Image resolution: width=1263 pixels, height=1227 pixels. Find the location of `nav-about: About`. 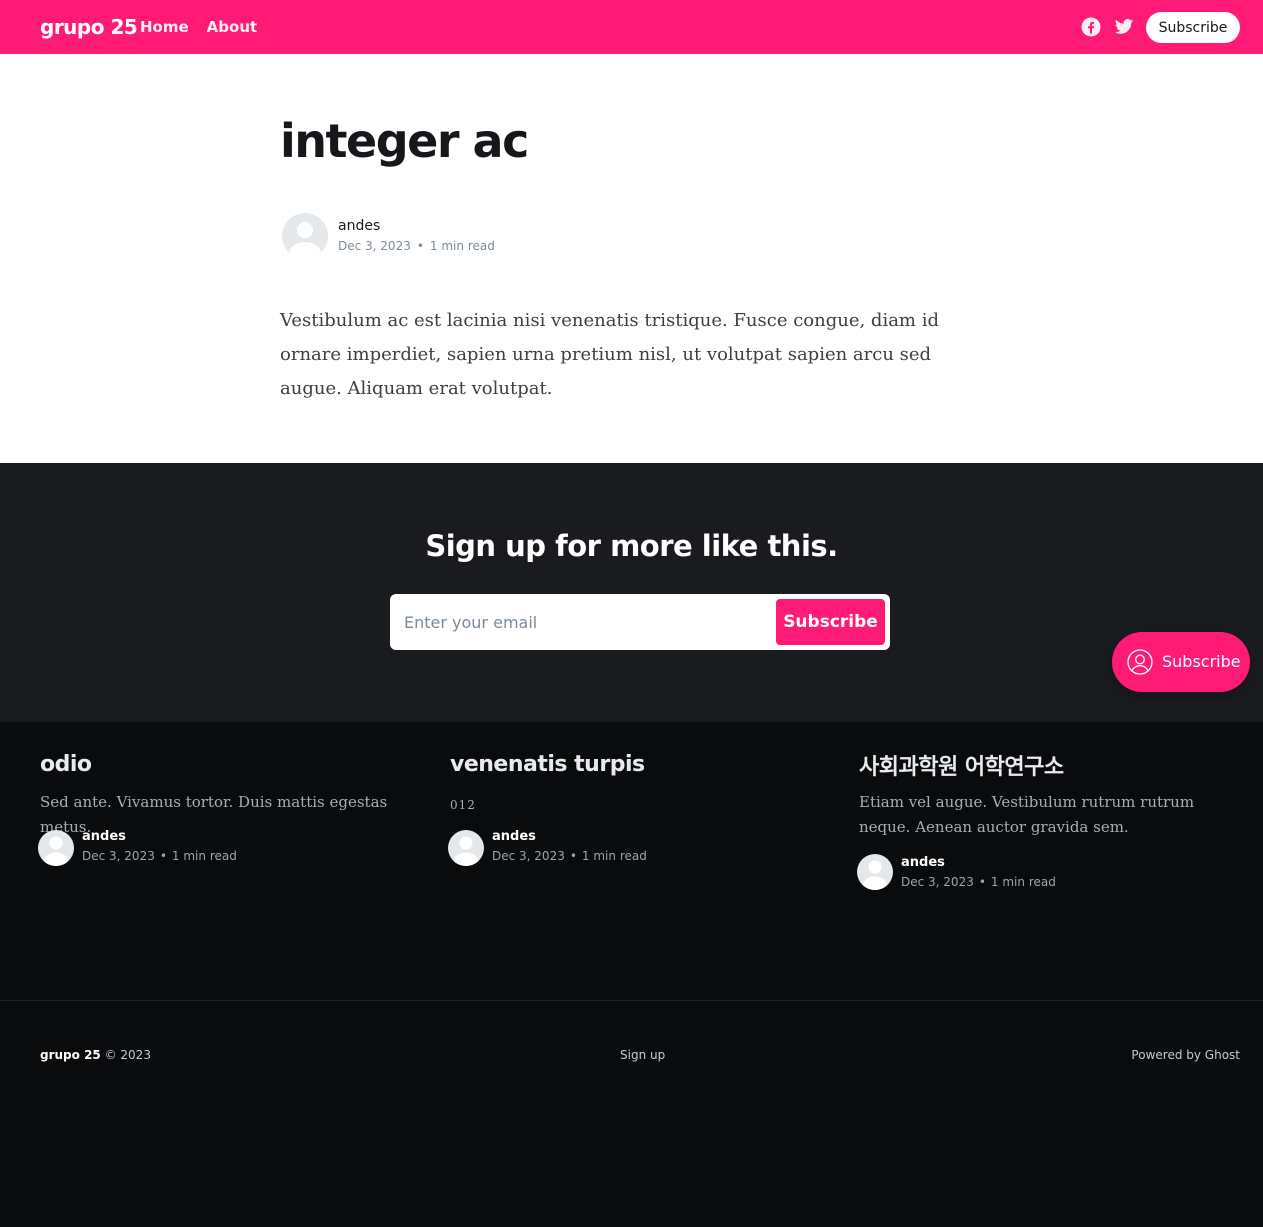

nav-about: About is located at coordinates (232, 27).